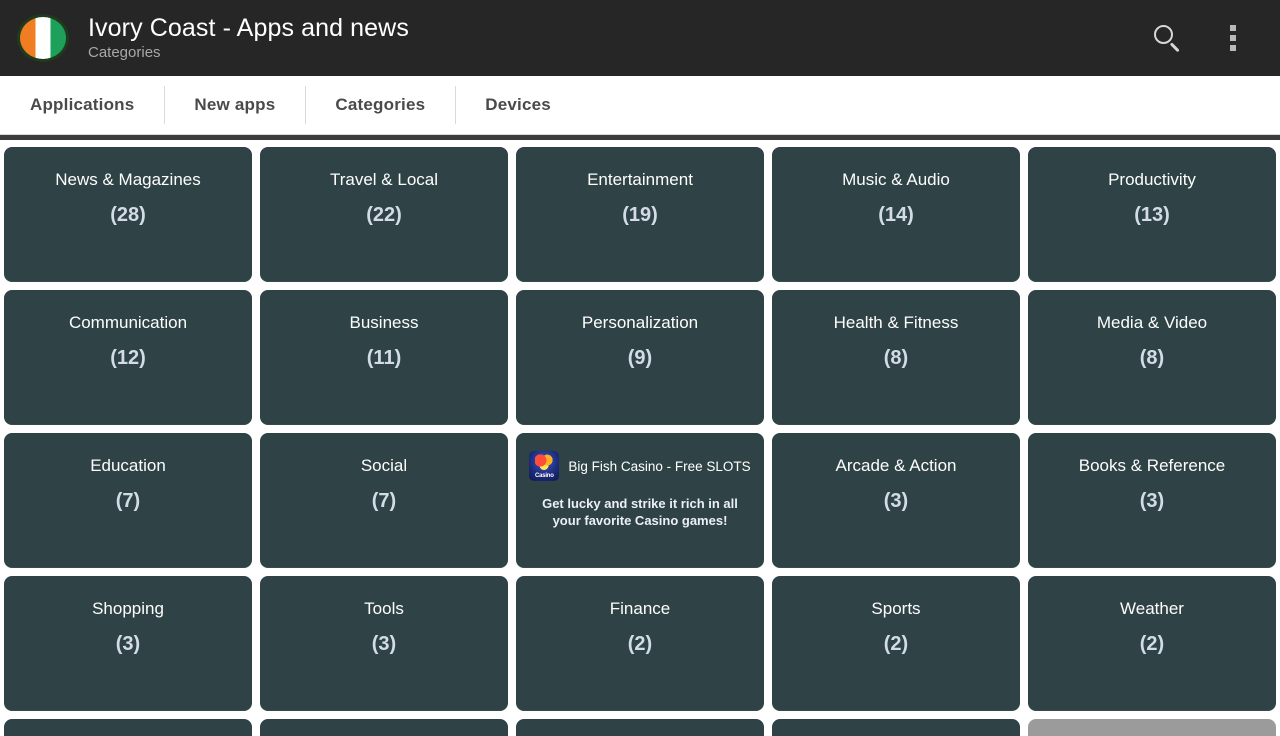  I want to click on category-name: Sports, so click(896, 608).